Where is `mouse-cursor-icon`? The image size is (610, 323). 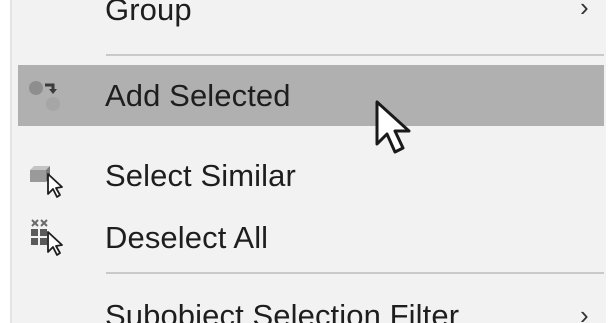
mouse-cursor-icon is located at coordinates (394, 129).